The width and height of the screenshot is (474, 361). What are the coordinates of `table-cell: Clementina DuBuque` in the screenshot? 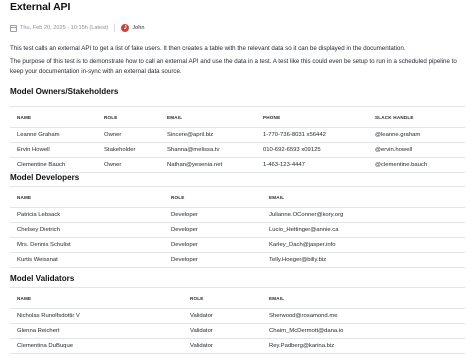 It's located at (96, 346).